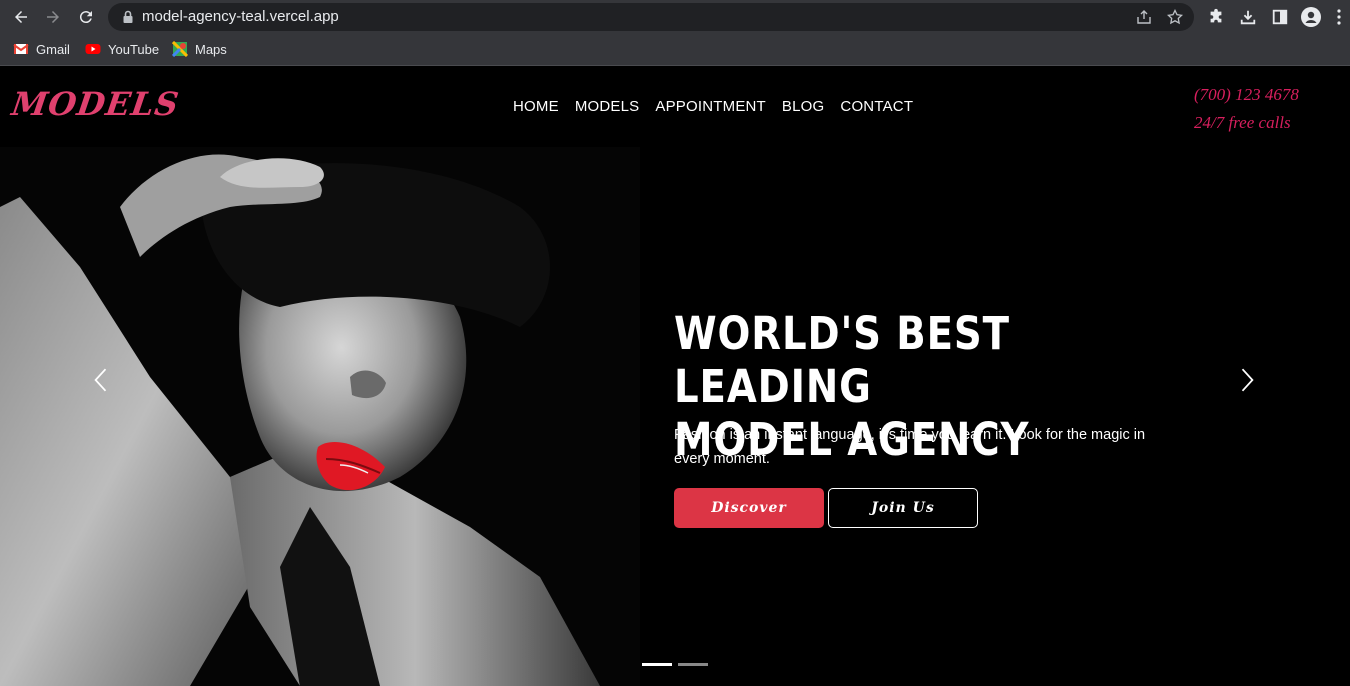 The width and height of the screenshot is (1350, 686). Describe the element at coordinates (21, 17) in the screenshot. I see `back-icon` at that location.